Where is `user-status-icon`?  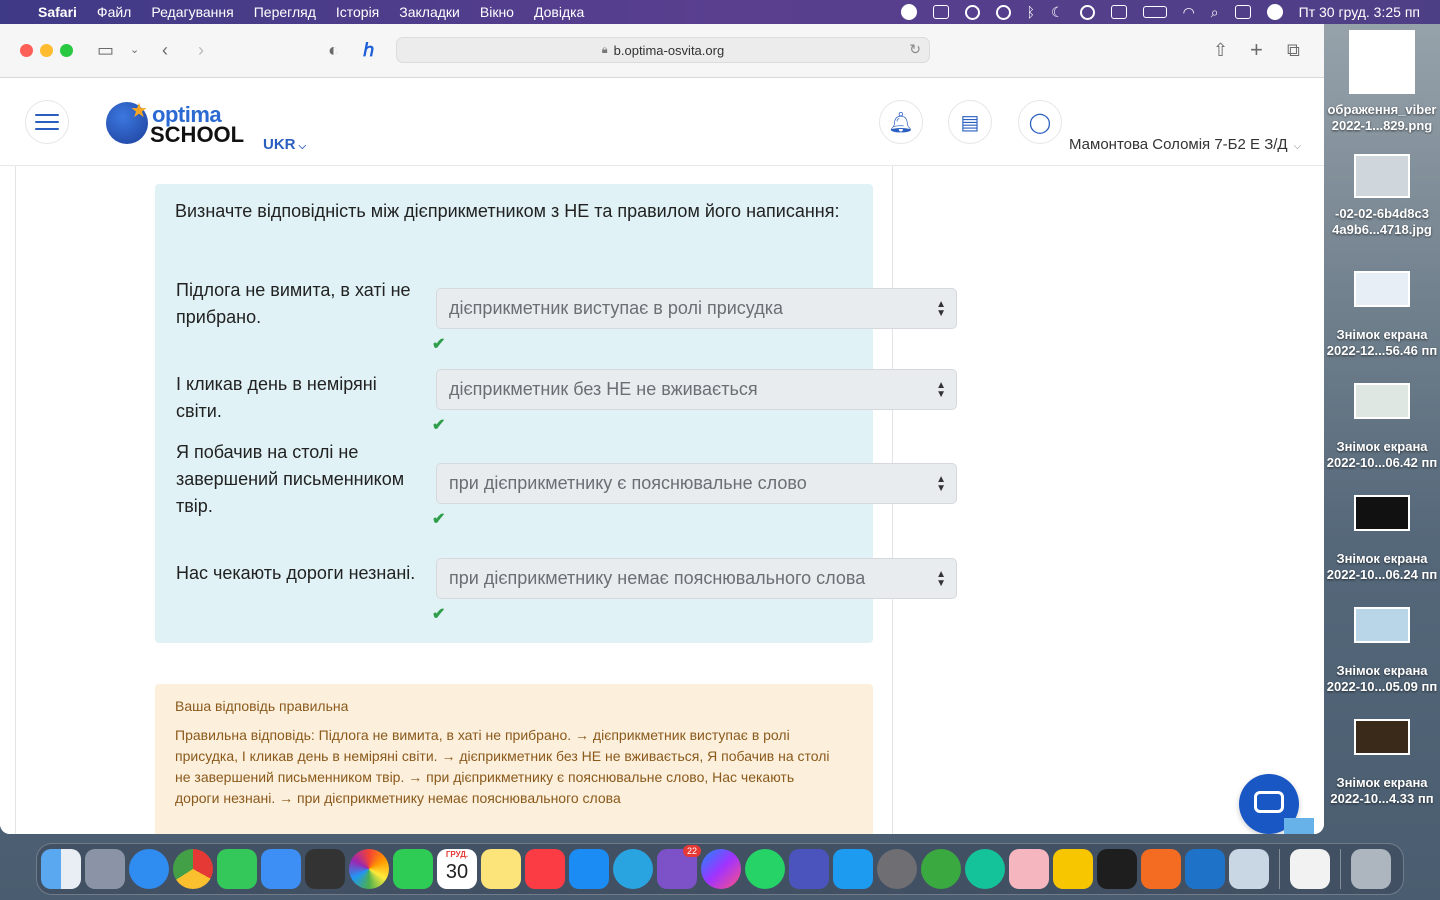
user-status-icon is located at coordinates (1087, 12).